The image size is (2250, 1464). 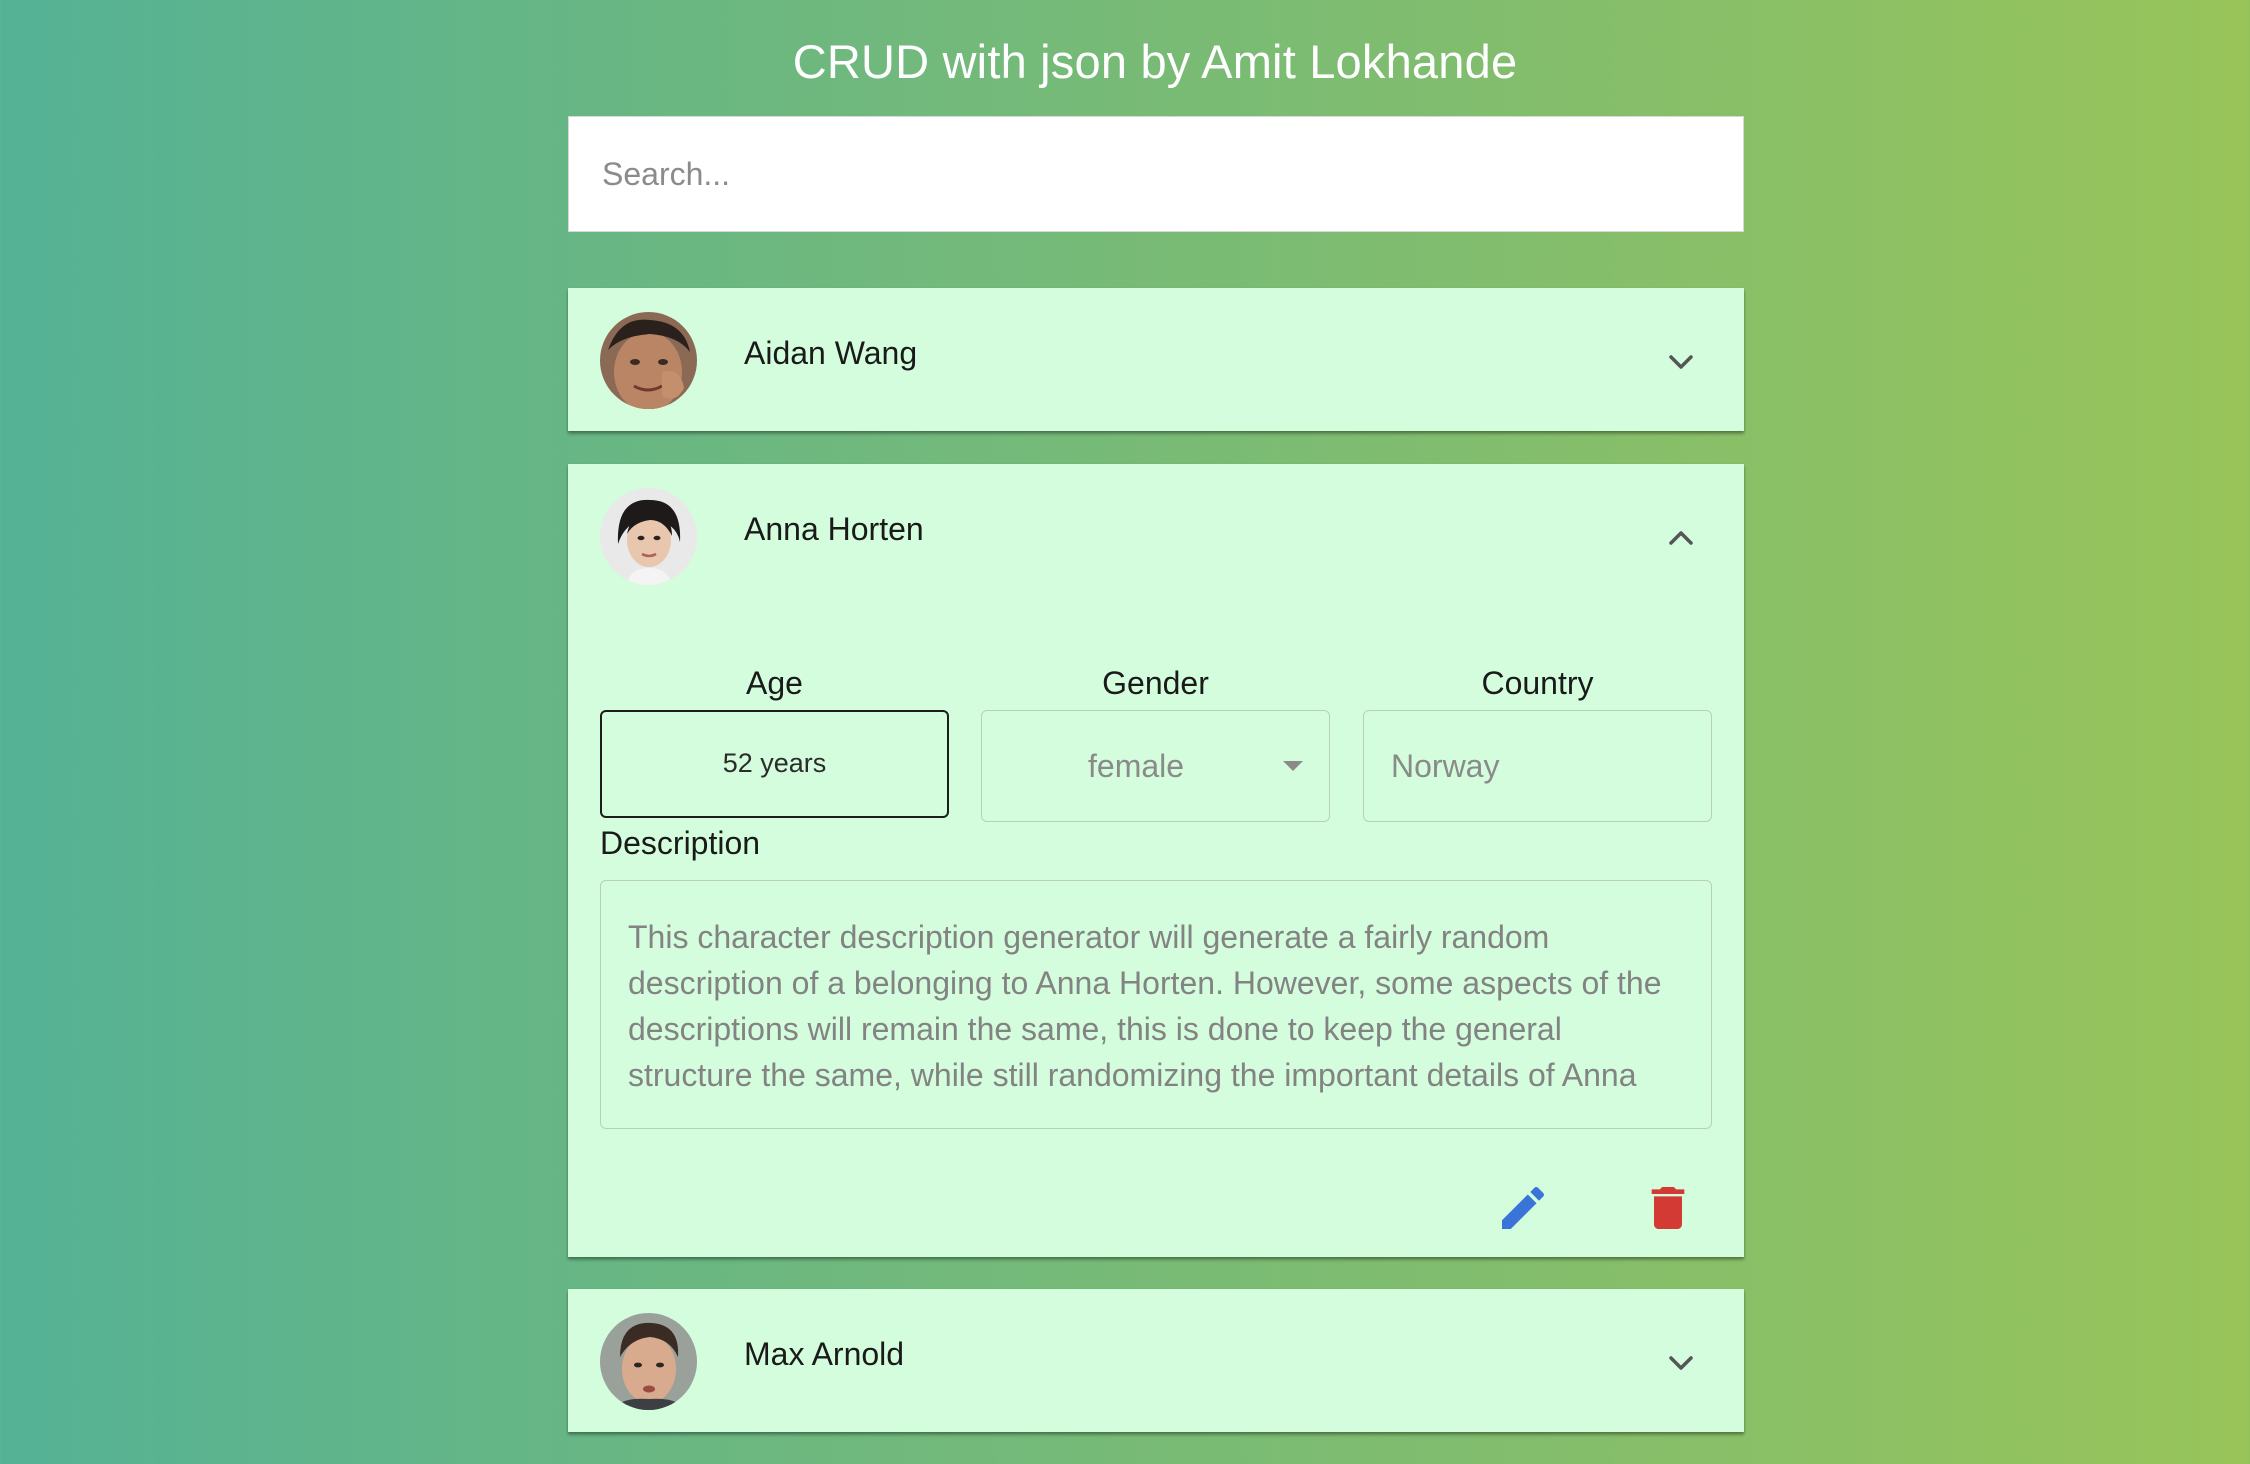 What do you see at coordinates (834, 529) in the screenshot?
I see `person-name: Anna Horten` at bounding box center [834, 529].